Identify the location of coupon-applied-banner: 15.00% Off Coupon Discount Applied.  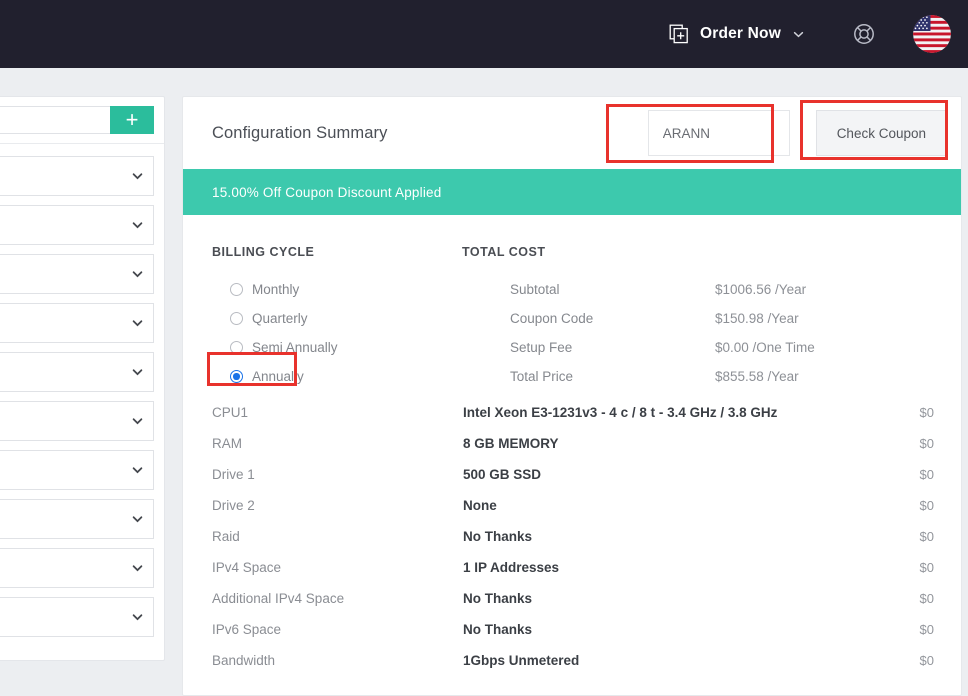
(572, 192).